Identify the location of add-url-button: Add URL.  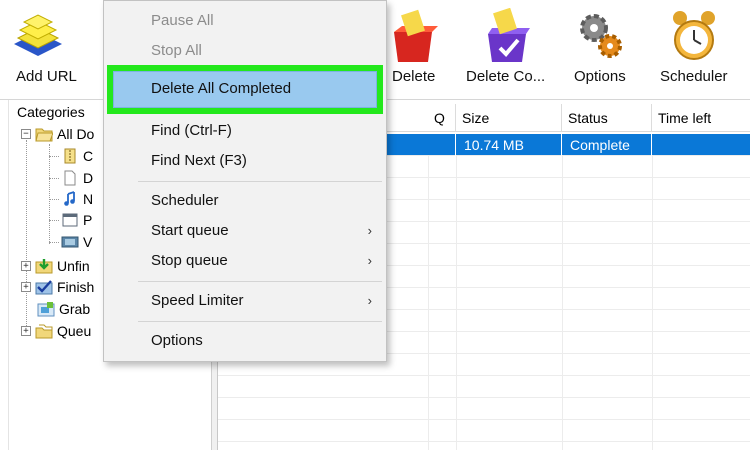
(45, 50).